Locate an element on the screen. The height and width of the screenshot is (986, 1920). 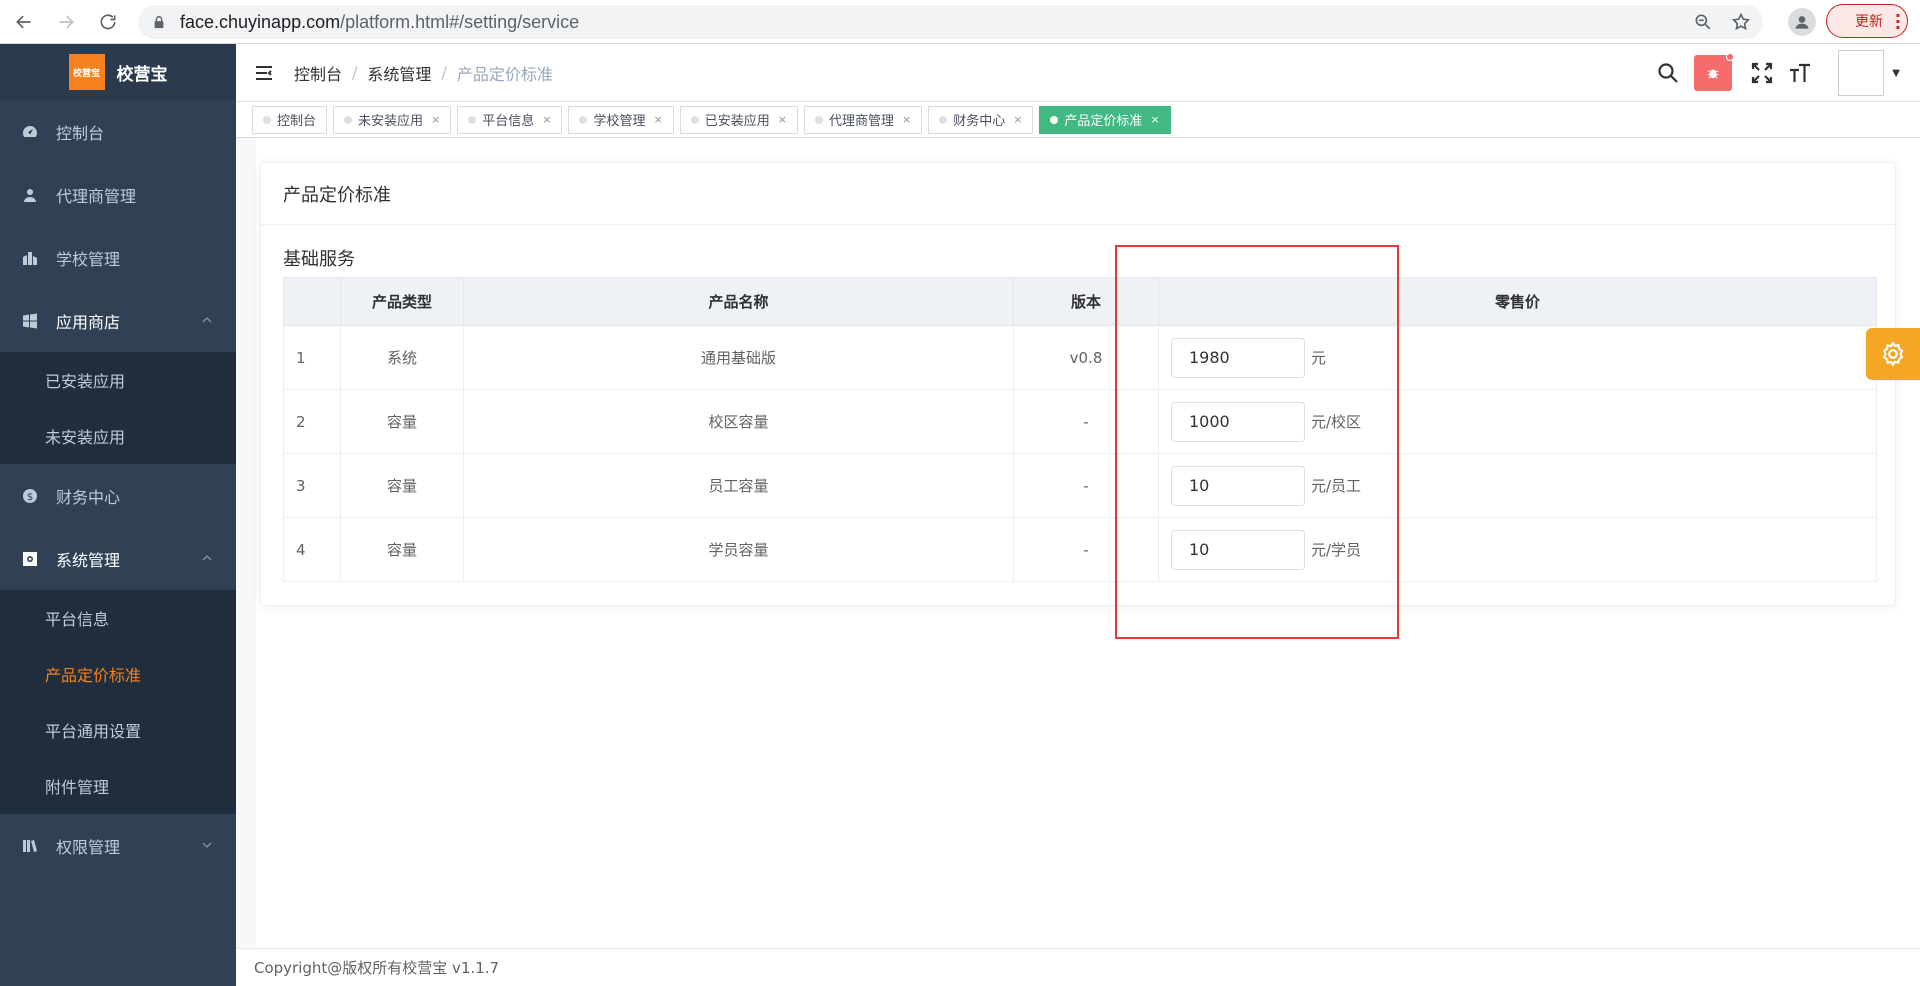
table-row: 4 容量 学员容量 - 10 元/学员 is located at coordinates (1080, 549).